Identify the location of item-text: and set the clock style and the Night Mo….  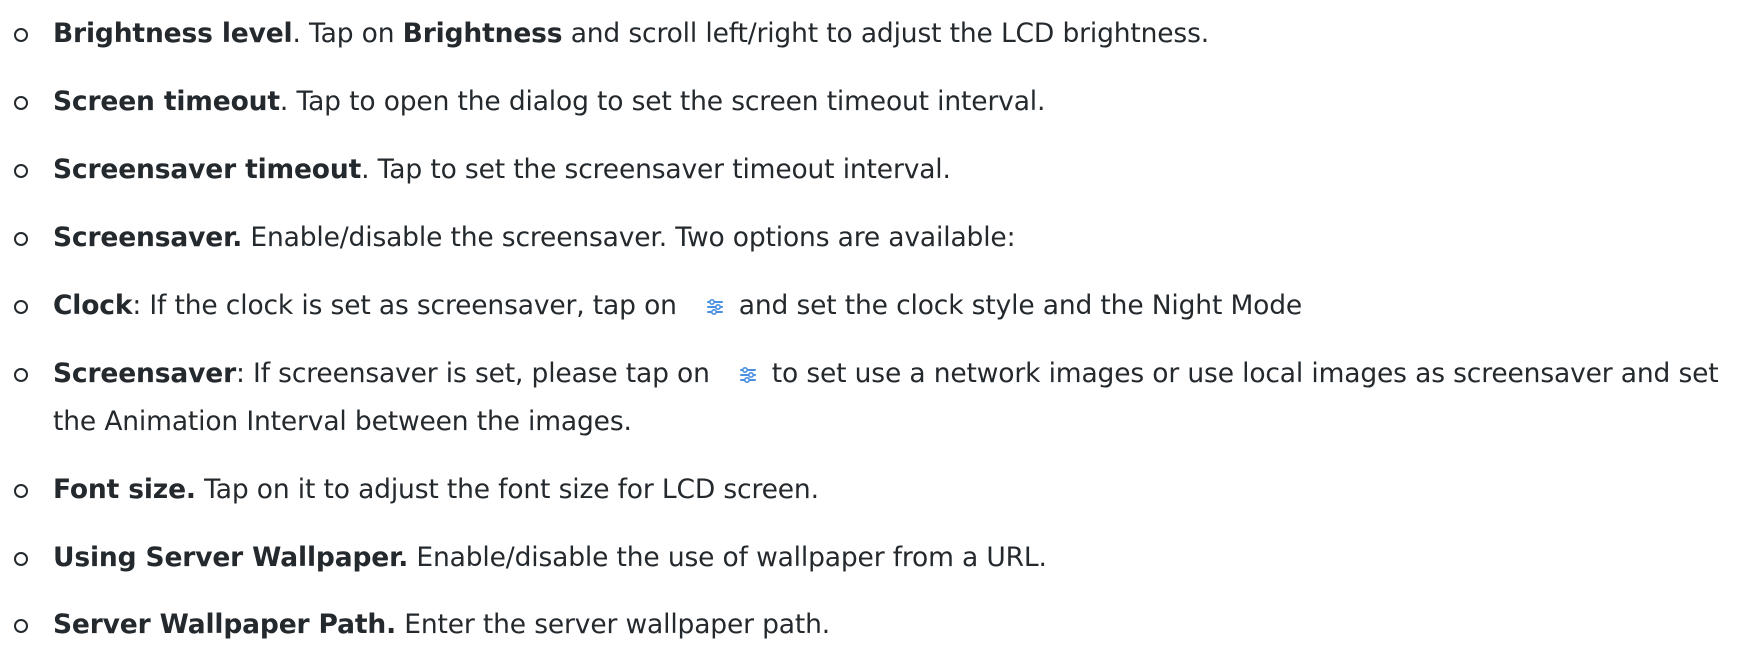
(1020, 305).